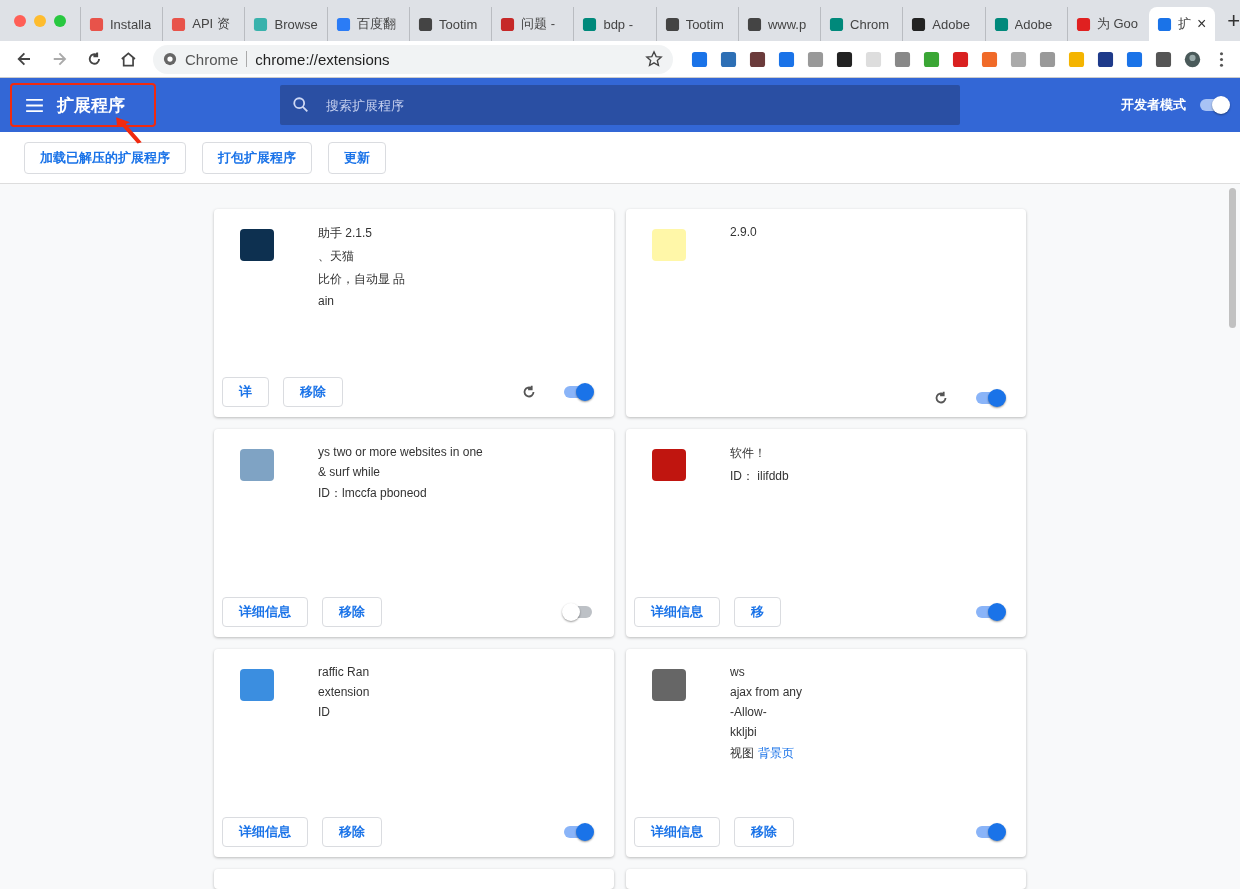 Image resolution: width=1240 pixels, height=889 pixels. What do you see at coordinates (776, 753) in the screenshot?
I see `background-page-link: 背景页` at bounding box center [776, 753].